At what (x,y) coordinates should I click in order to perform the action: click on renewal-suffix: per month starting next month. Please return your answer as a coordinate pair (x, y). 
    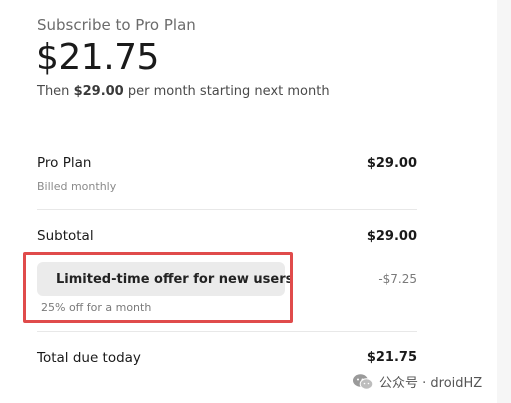
    Looking at the image, I should click on (226, 91).